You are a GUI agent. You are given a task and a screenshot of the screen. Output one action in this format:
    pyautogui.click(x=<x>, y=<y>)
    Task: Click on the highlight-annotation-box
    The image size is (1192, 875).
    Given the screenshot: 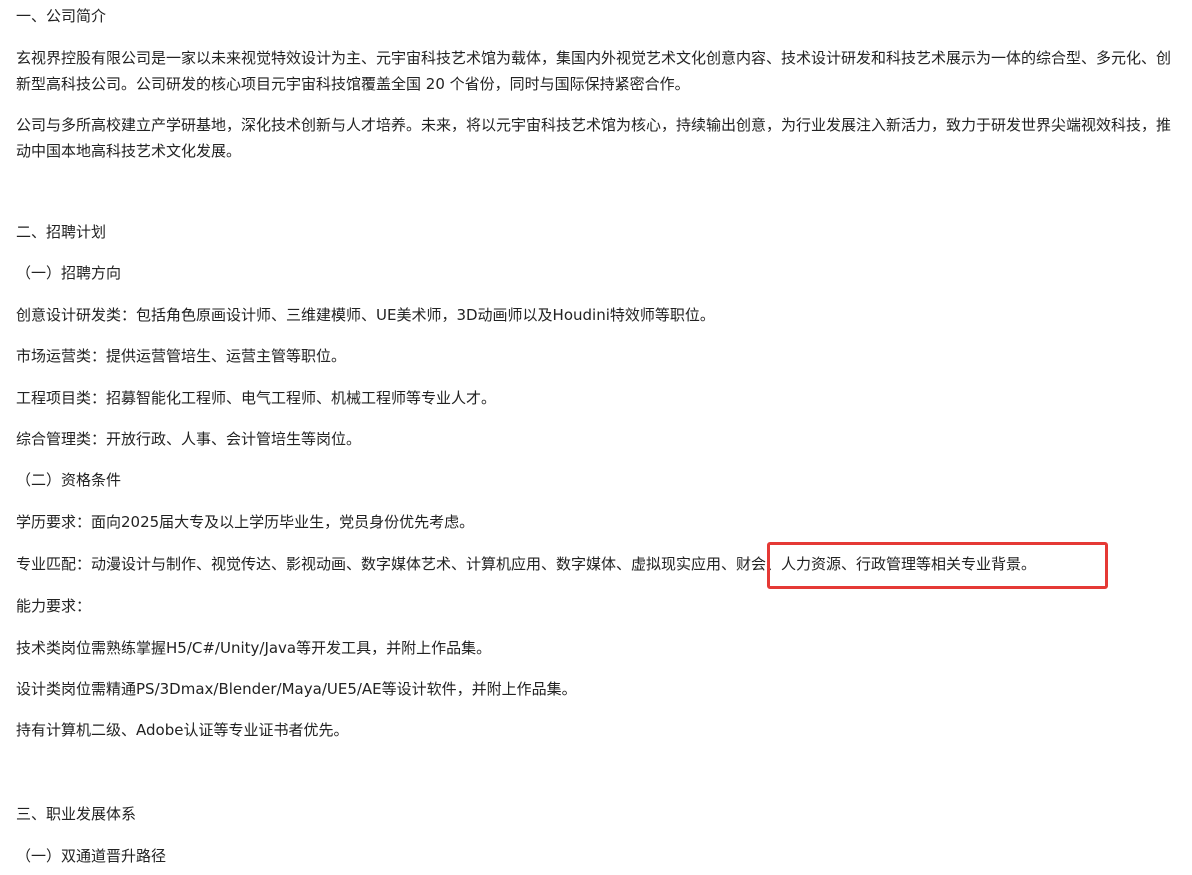 What is the action you would take?
    pyautogui.click(x=937, y=565)
    